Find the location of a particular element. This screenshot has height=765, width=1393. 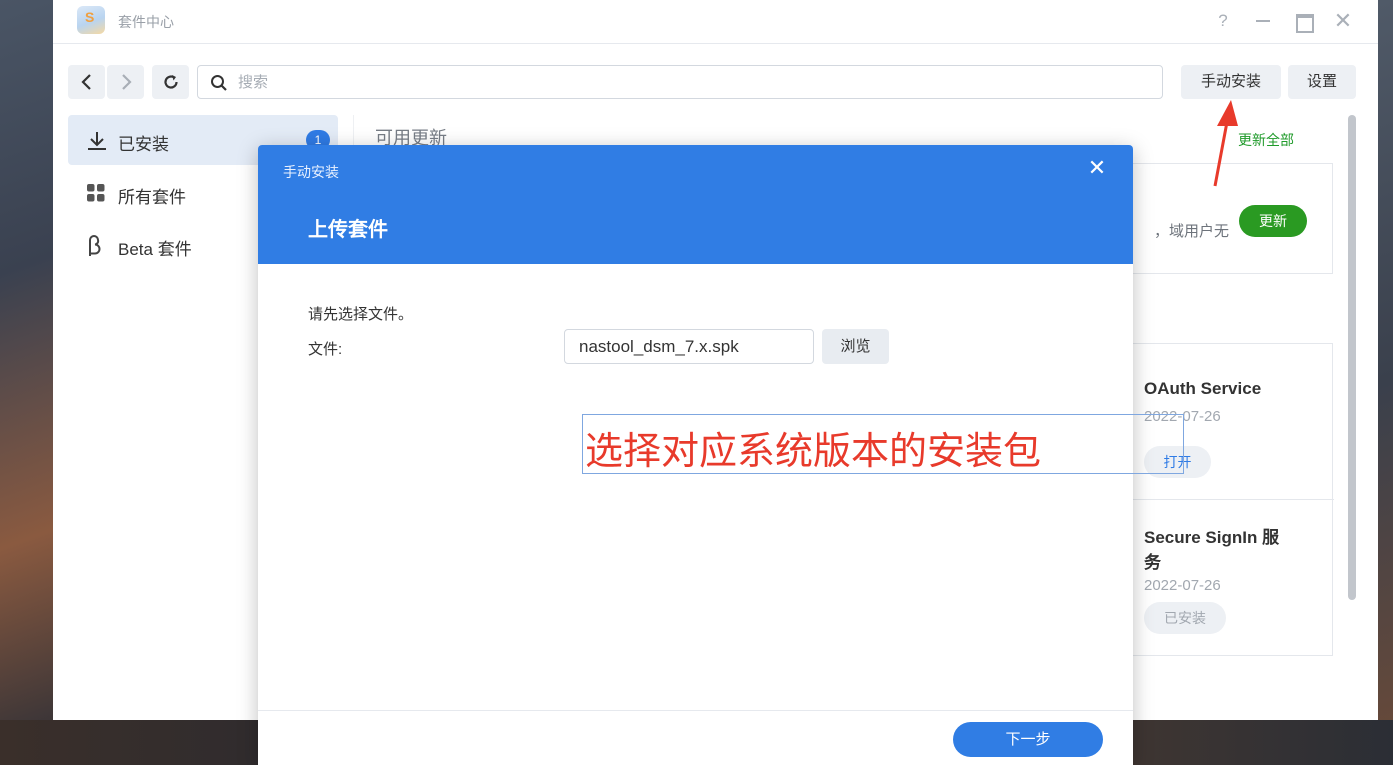

dialog-hint-text: 请先选择文件。 is located at coordinates (361, 314).